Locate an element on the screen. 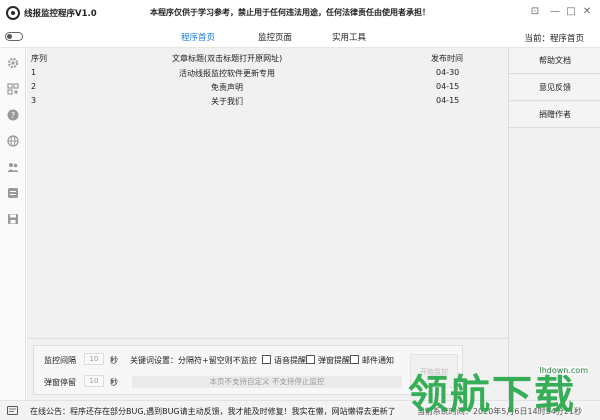 The image size is (600, 420). tab-monitor: 监控页面 is located at coordinates (275, 37).